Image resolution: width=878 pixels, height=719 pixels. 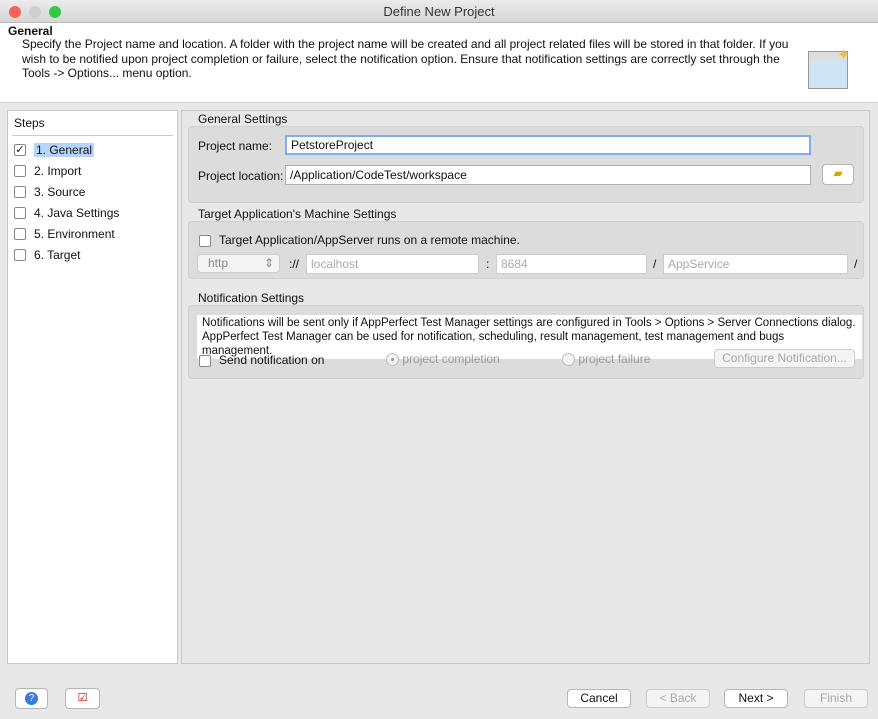 I want to click on browse-button: ▰, so click(x=838, y=174).